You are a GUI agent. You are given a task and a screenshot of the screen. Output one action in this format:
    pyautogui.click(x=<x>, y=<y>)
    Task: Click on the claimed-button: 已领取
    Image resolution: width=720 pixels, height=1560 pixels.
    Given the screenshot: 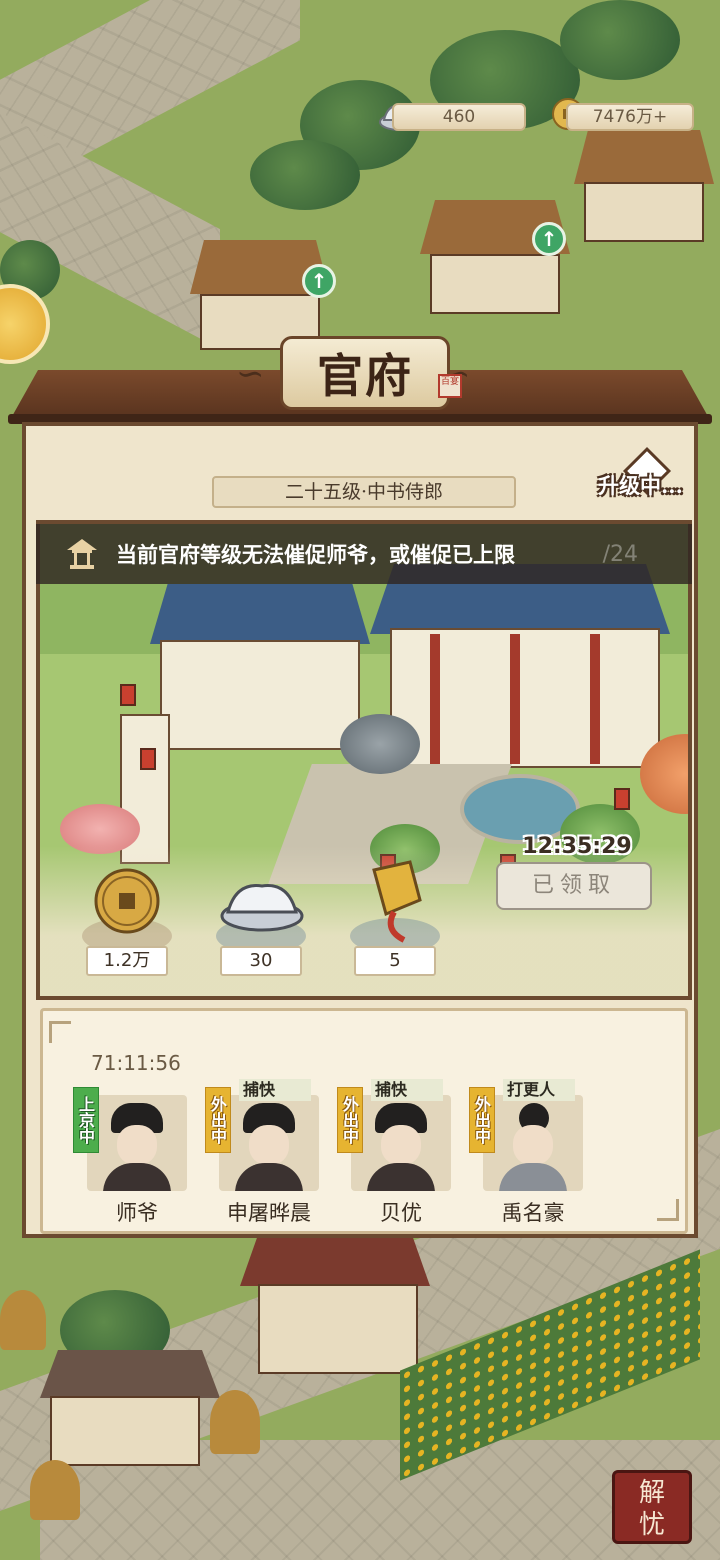 What is the action you would take?
    pyautogui.click(x=574, y=886)
    